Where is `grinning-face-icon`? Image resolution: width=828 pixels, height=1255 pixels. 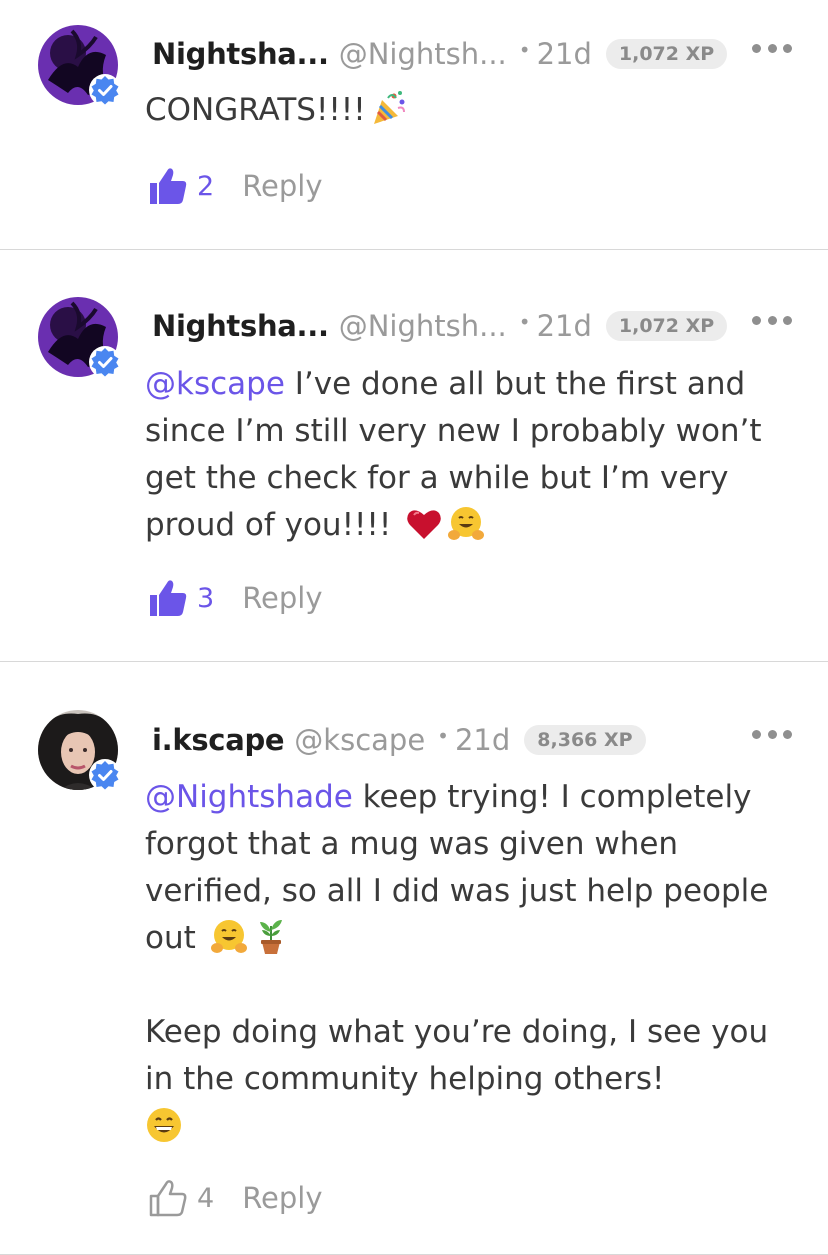 grinning-face-icon is located at coordinates (164, 1125).